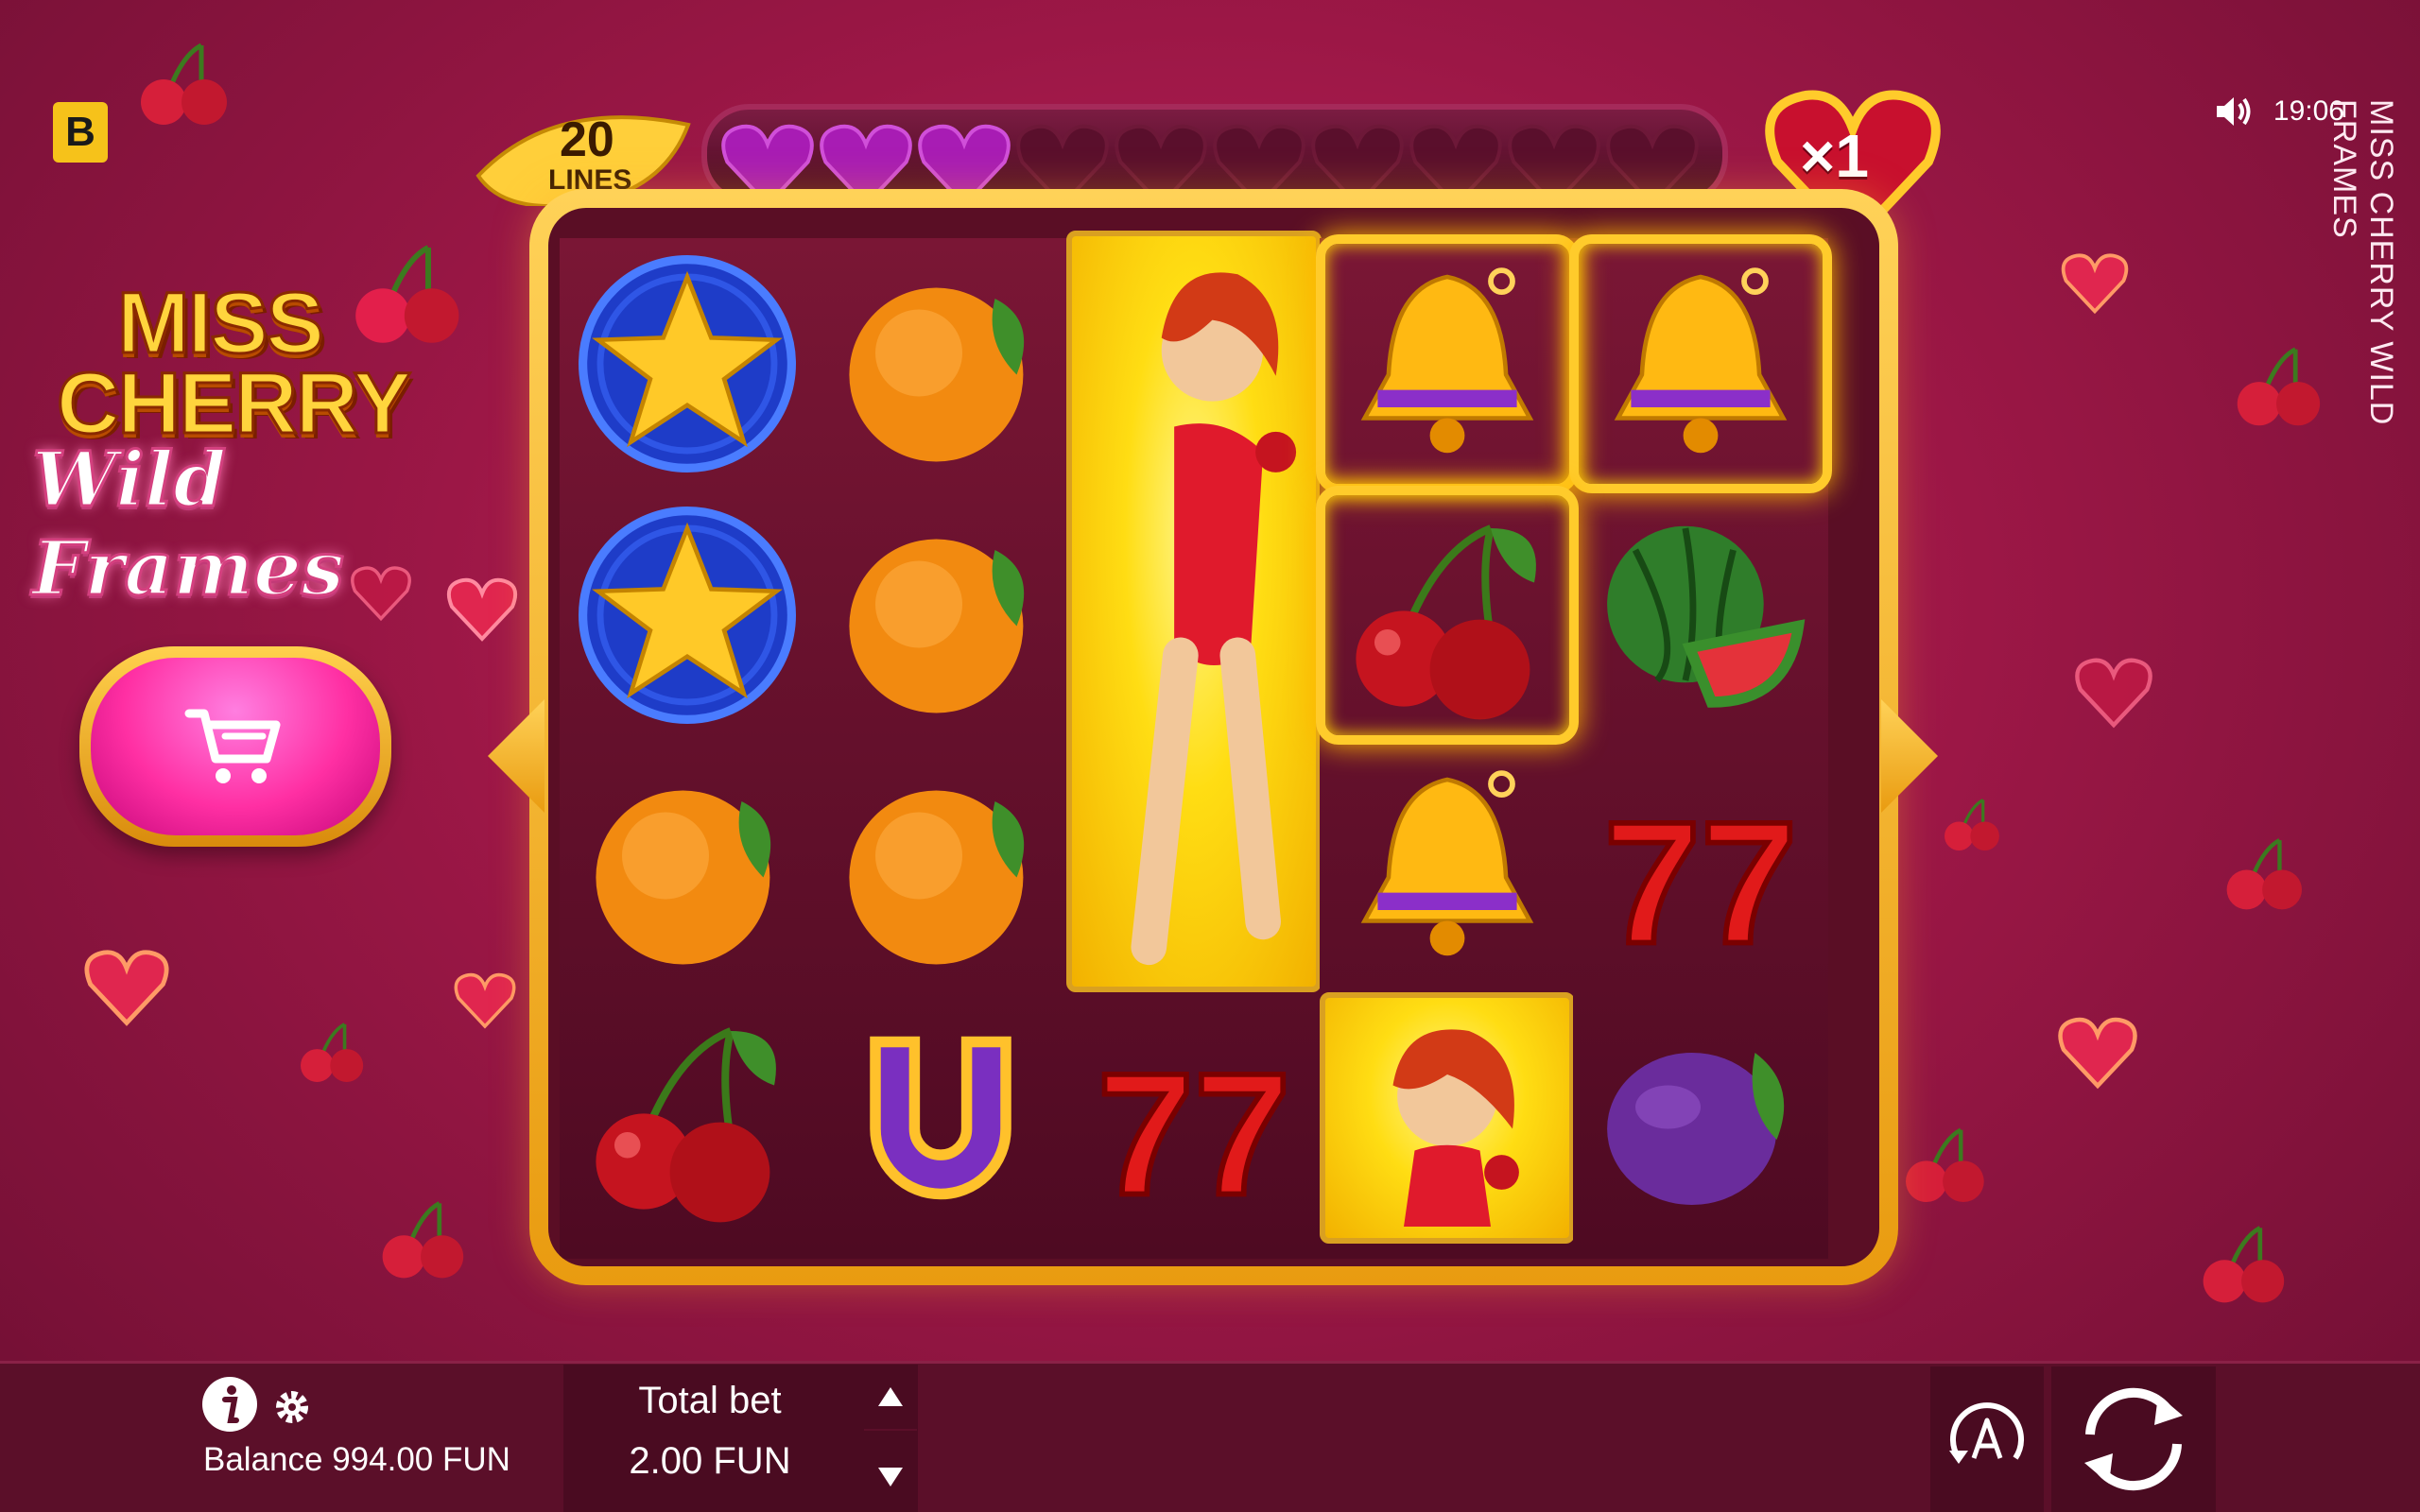 The image size is (2420, 1512). Describe the element at coordinates (1447, 863) in the screenshot. I see `bell-icon` at that location.